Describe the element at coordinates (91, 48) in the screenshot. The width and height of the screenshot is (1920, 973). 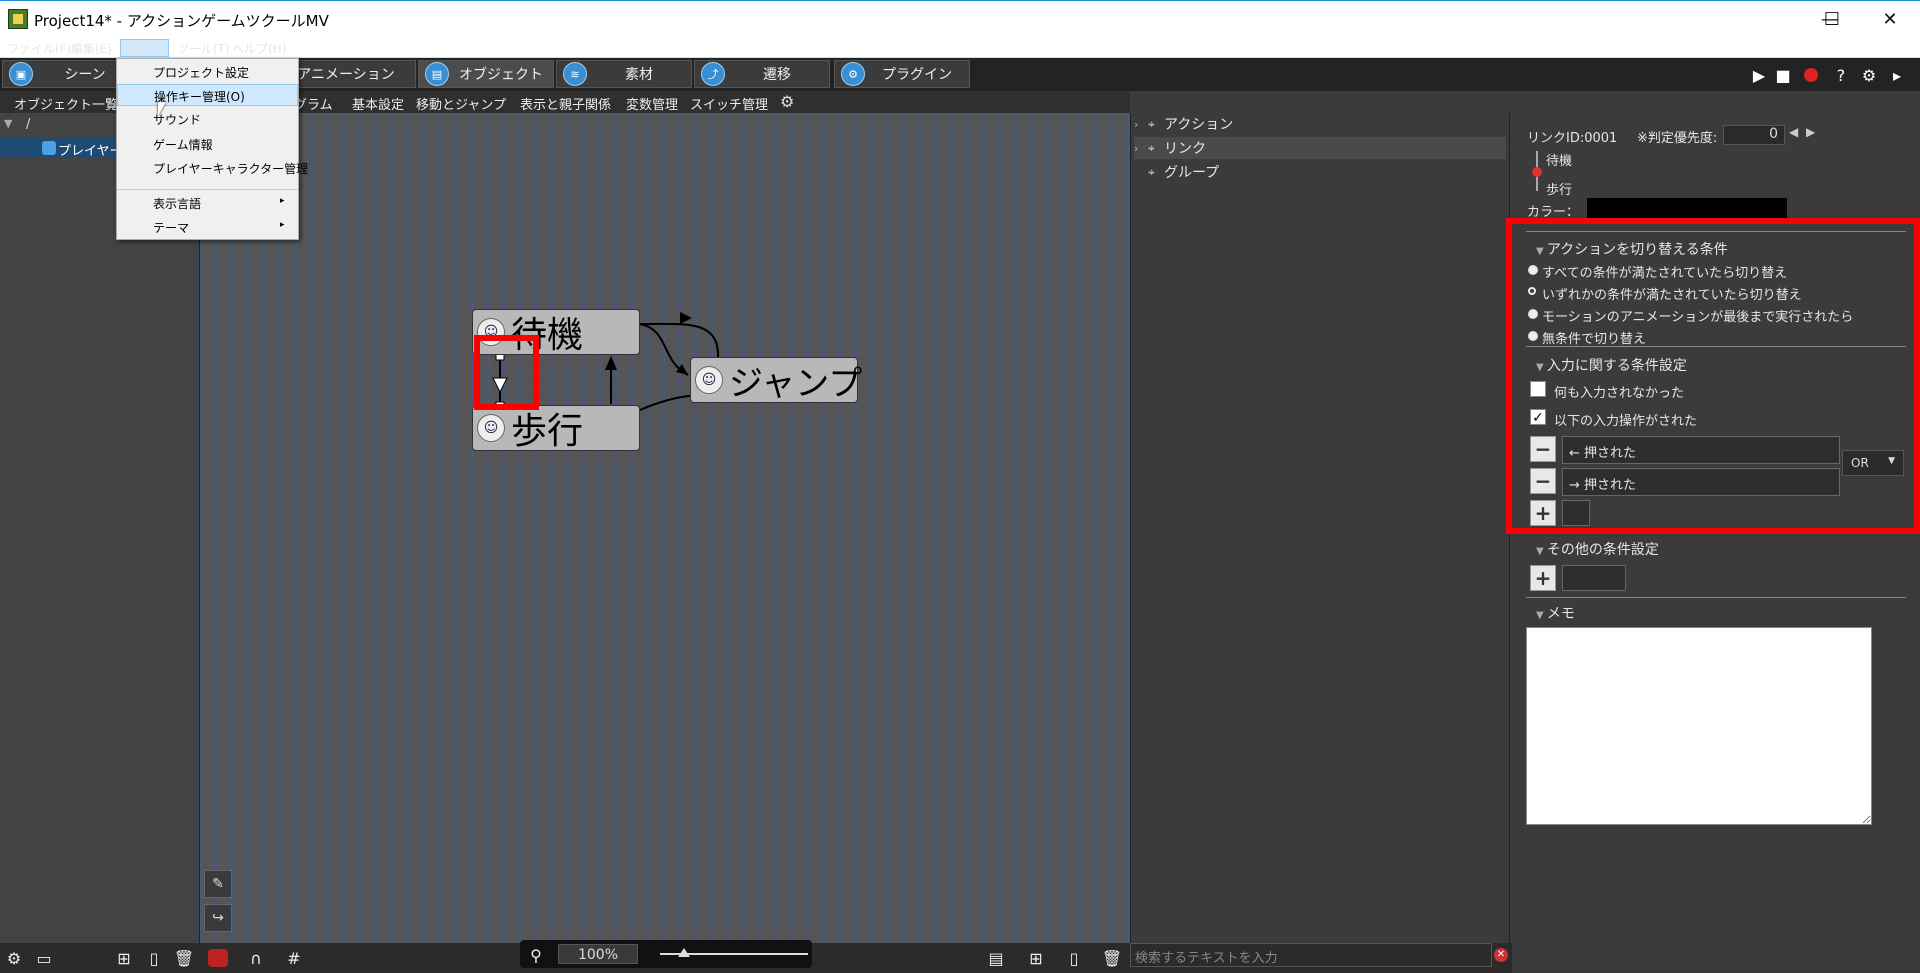
I see `menu-edit: 編集(E)` at that location.